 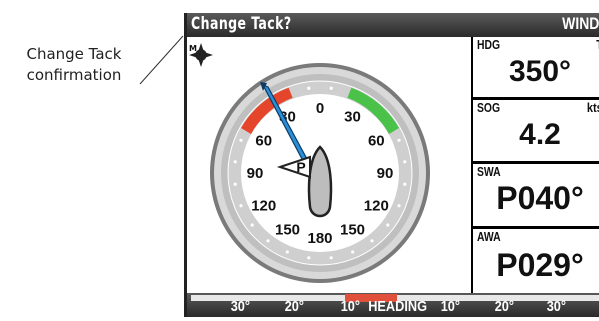 I want to click on hdg-field: HDG T 350°, so click(x=536, y=67).